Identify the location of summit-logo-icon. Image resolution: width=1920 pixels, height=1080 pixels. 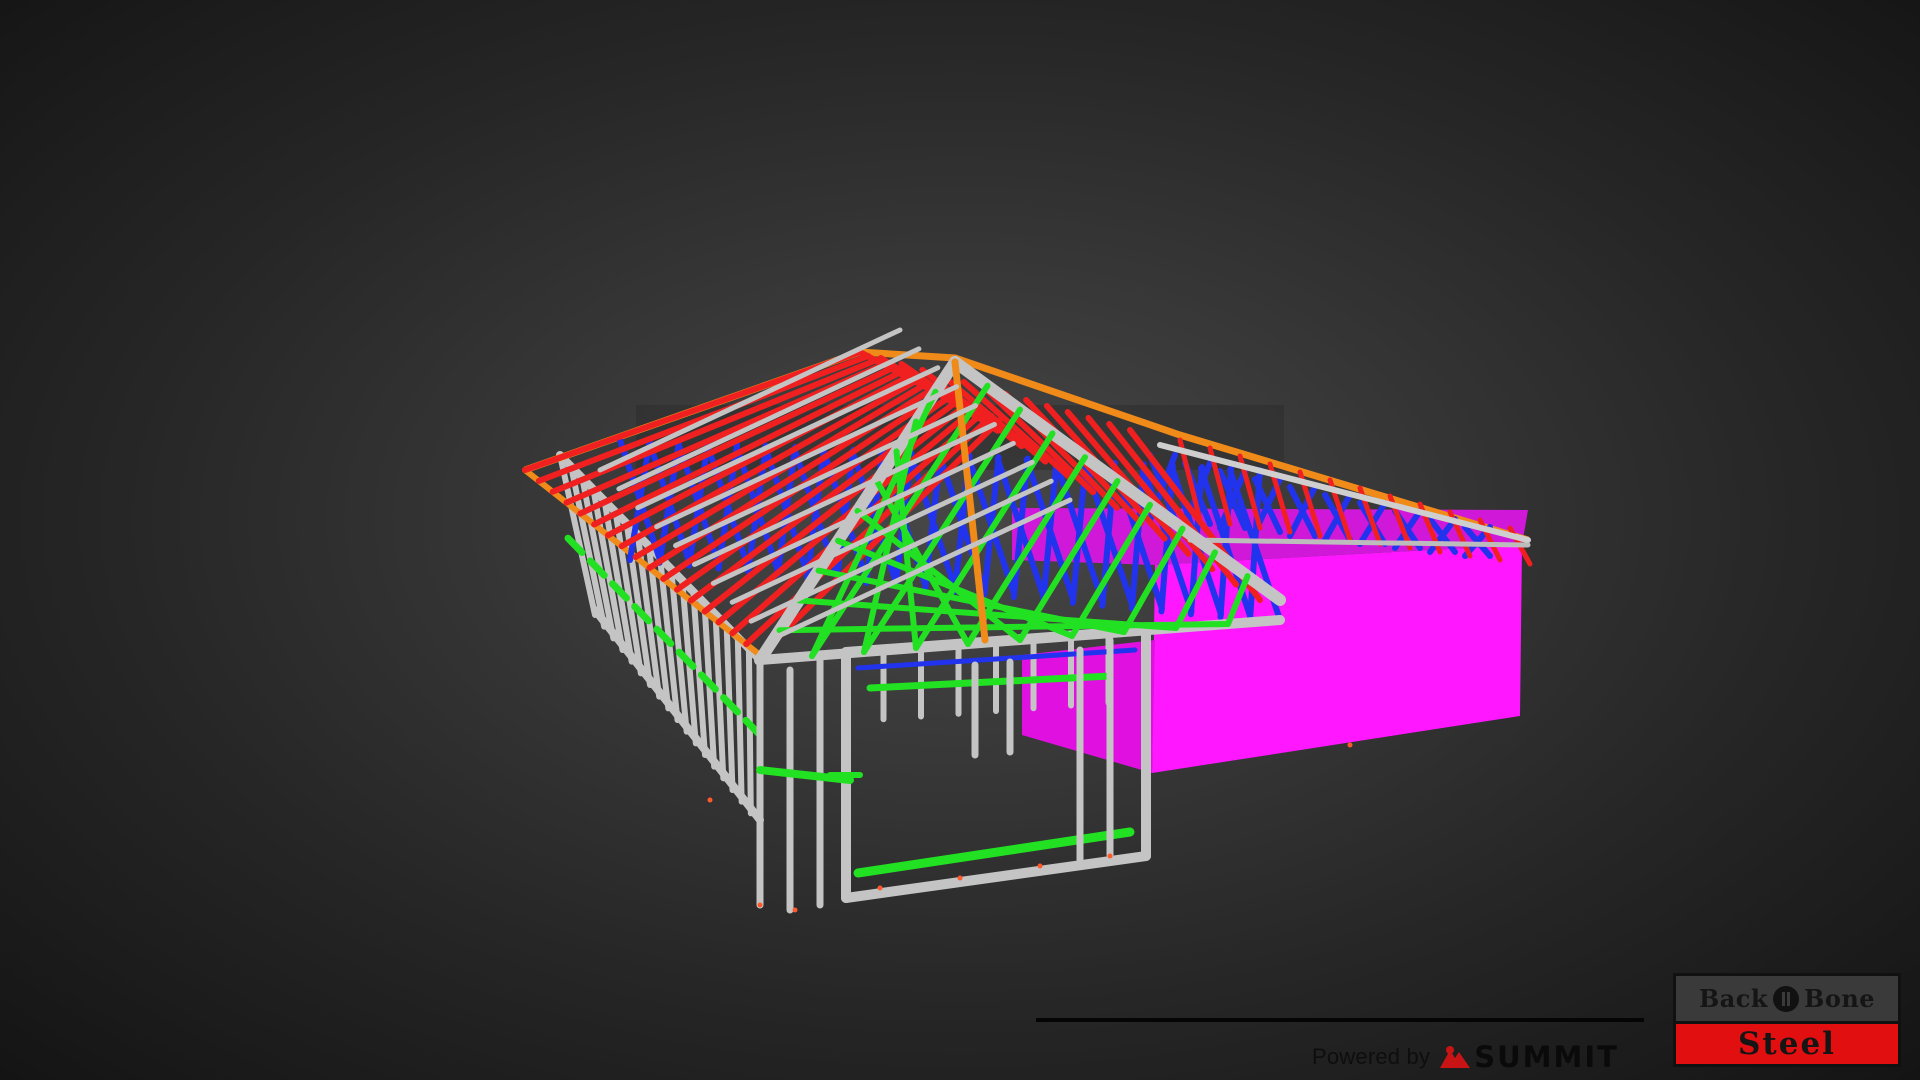
(1455, 1057).